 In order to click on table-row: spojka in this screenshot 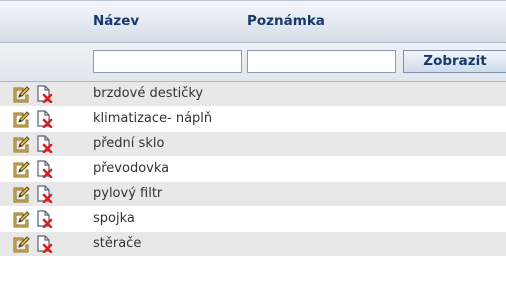, I will do `click(253, 219)`.